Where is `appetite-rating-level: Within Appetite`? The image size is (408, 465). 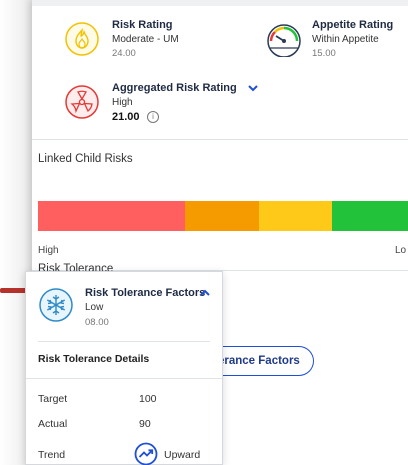 appetite-rating-level: Within Appetite is located at coordinates (345, 39).